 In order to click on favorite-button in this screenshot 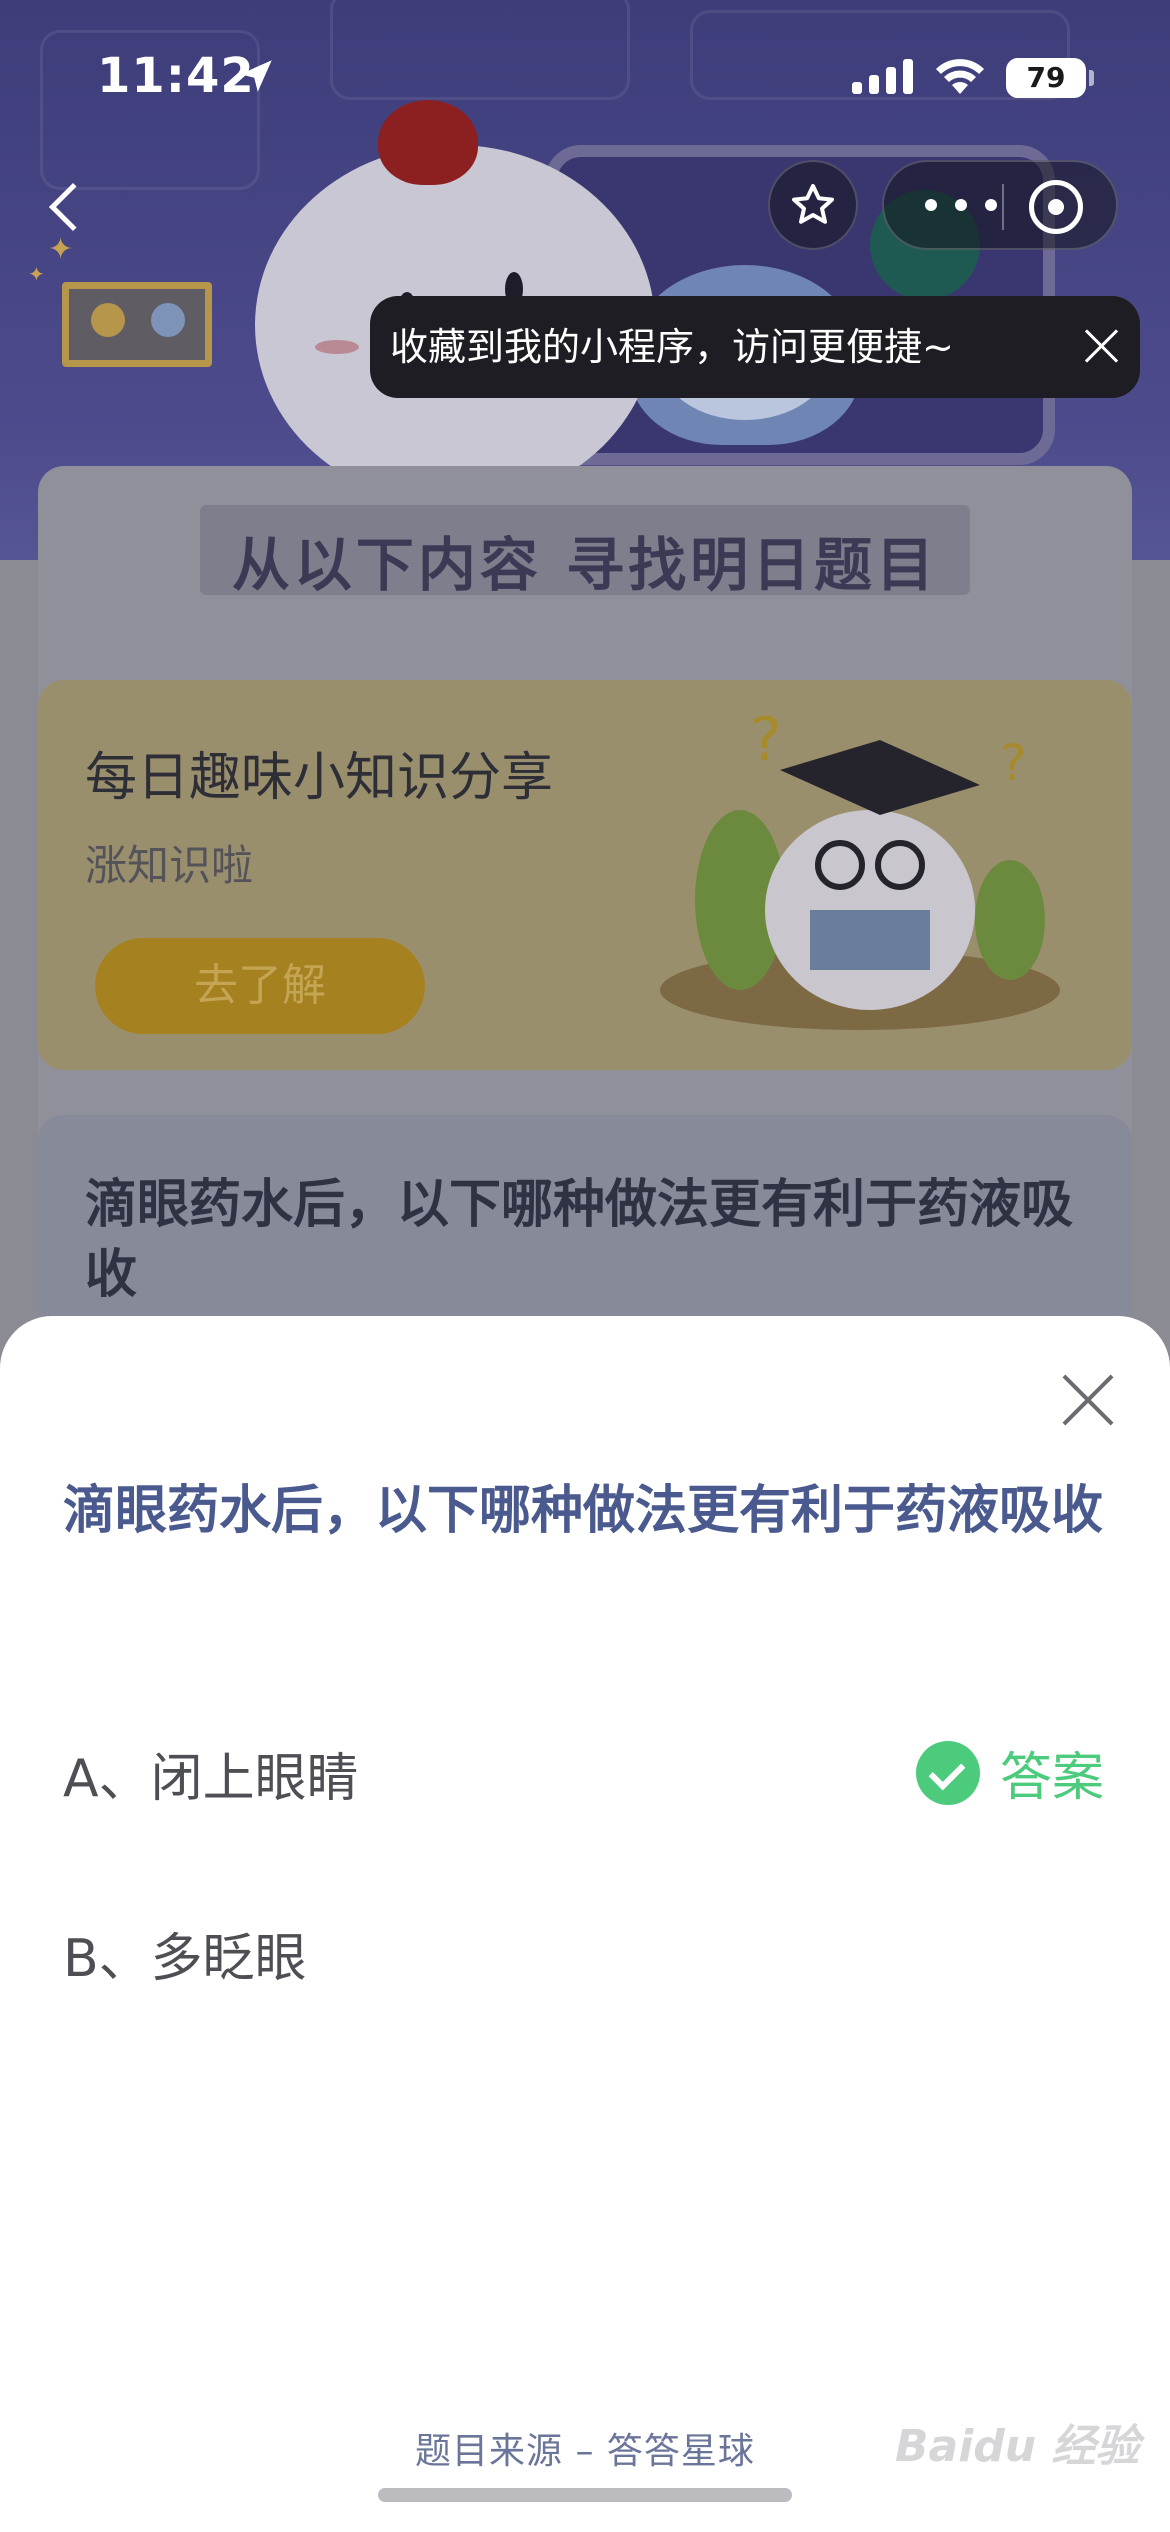, I will do `click(813, 205)`.